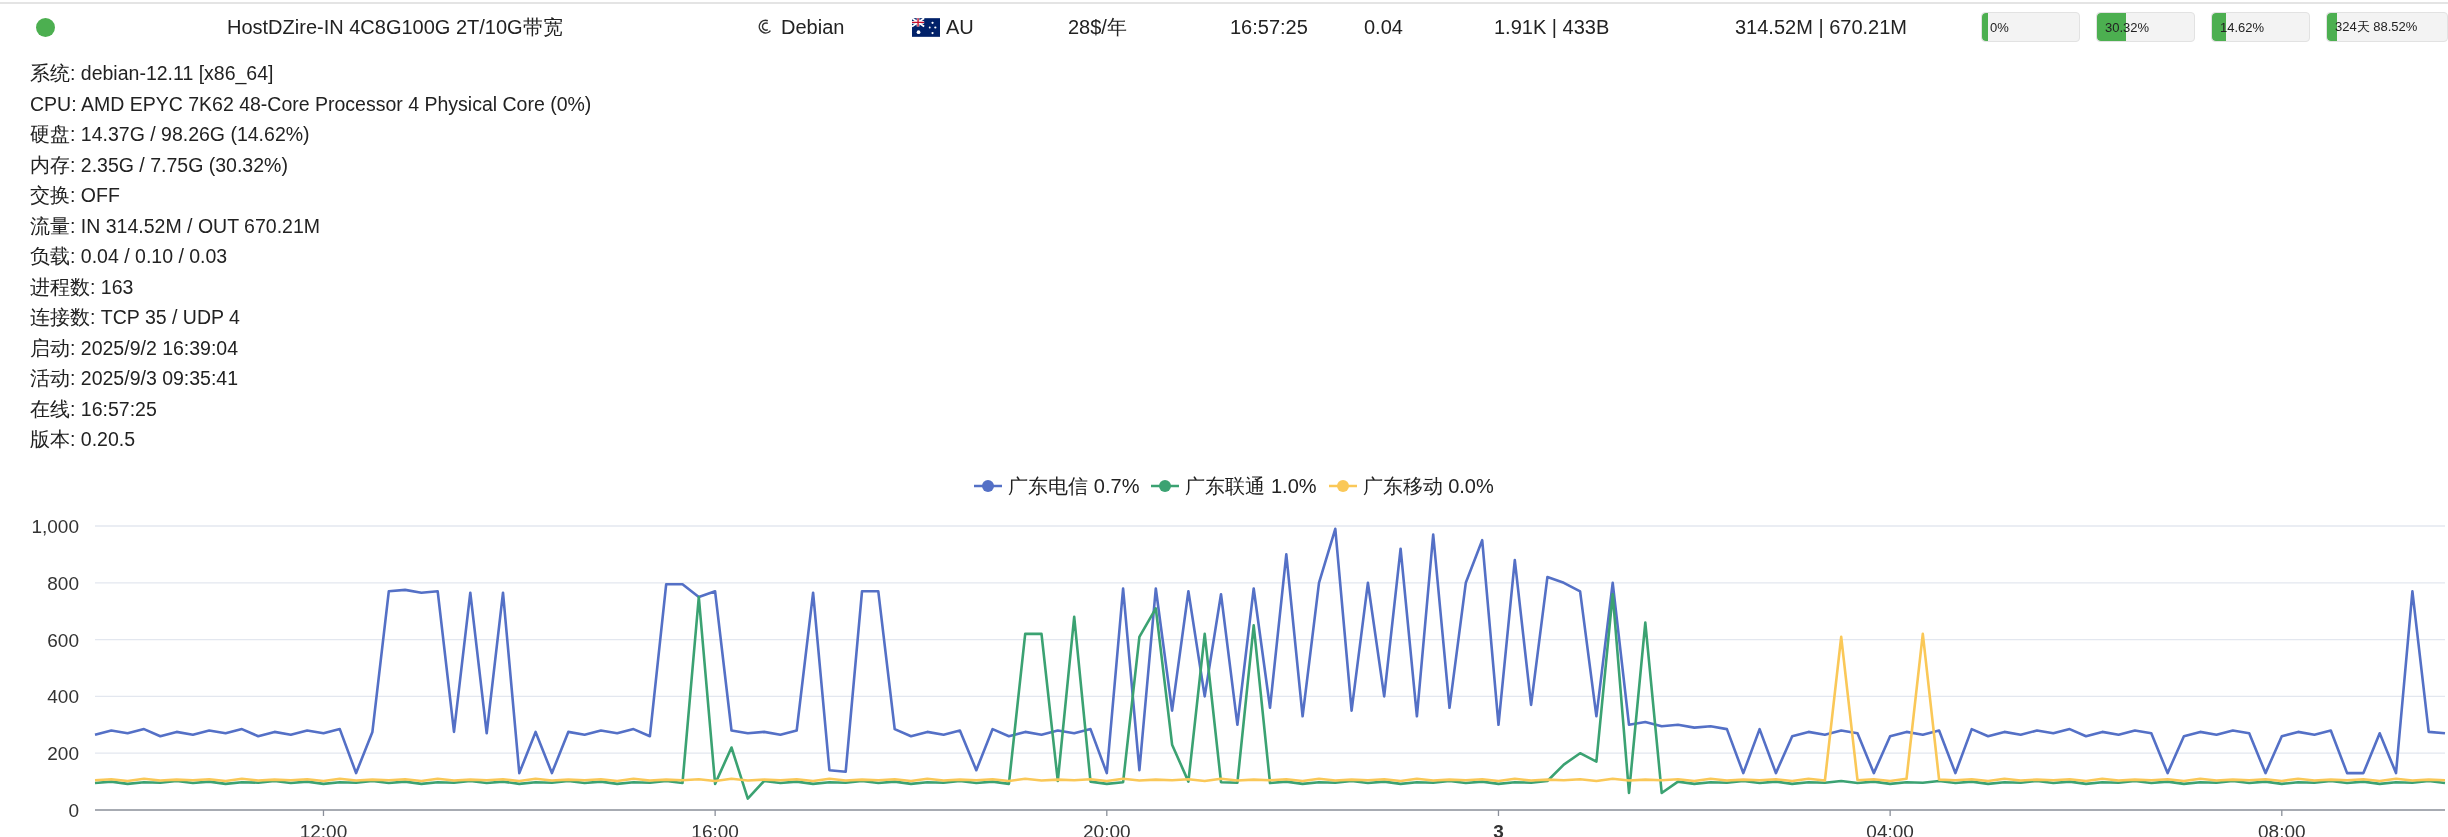 This screenshot has height=837, width=2448. I want to click on server-name: HostDZire-IN 4C8G100G 2T/10G带宽, so click(395, 27).